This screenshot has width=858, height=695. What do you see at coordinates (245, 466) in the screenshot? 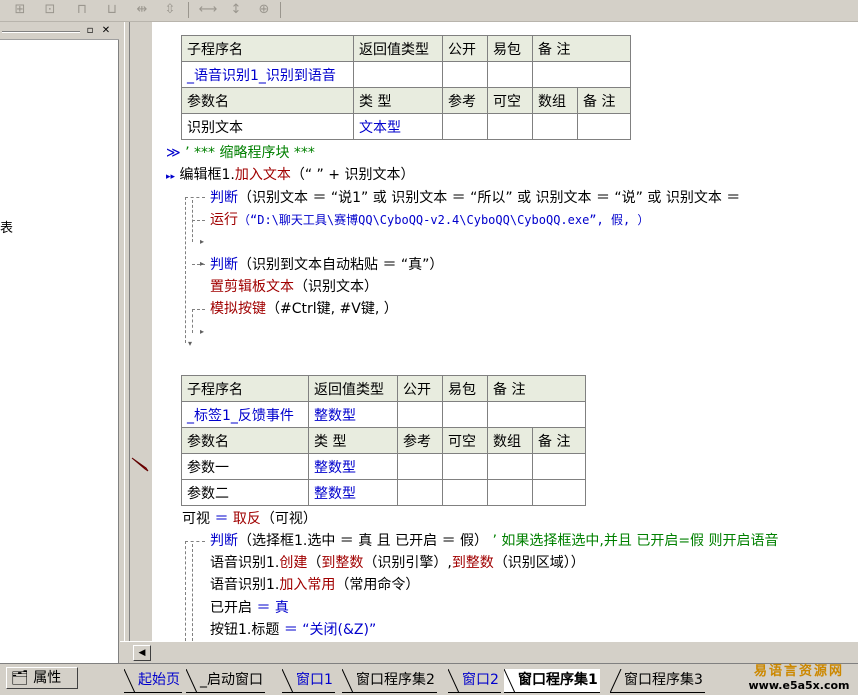
I see `param-name: 参数一` at bounding box center [245, 466].